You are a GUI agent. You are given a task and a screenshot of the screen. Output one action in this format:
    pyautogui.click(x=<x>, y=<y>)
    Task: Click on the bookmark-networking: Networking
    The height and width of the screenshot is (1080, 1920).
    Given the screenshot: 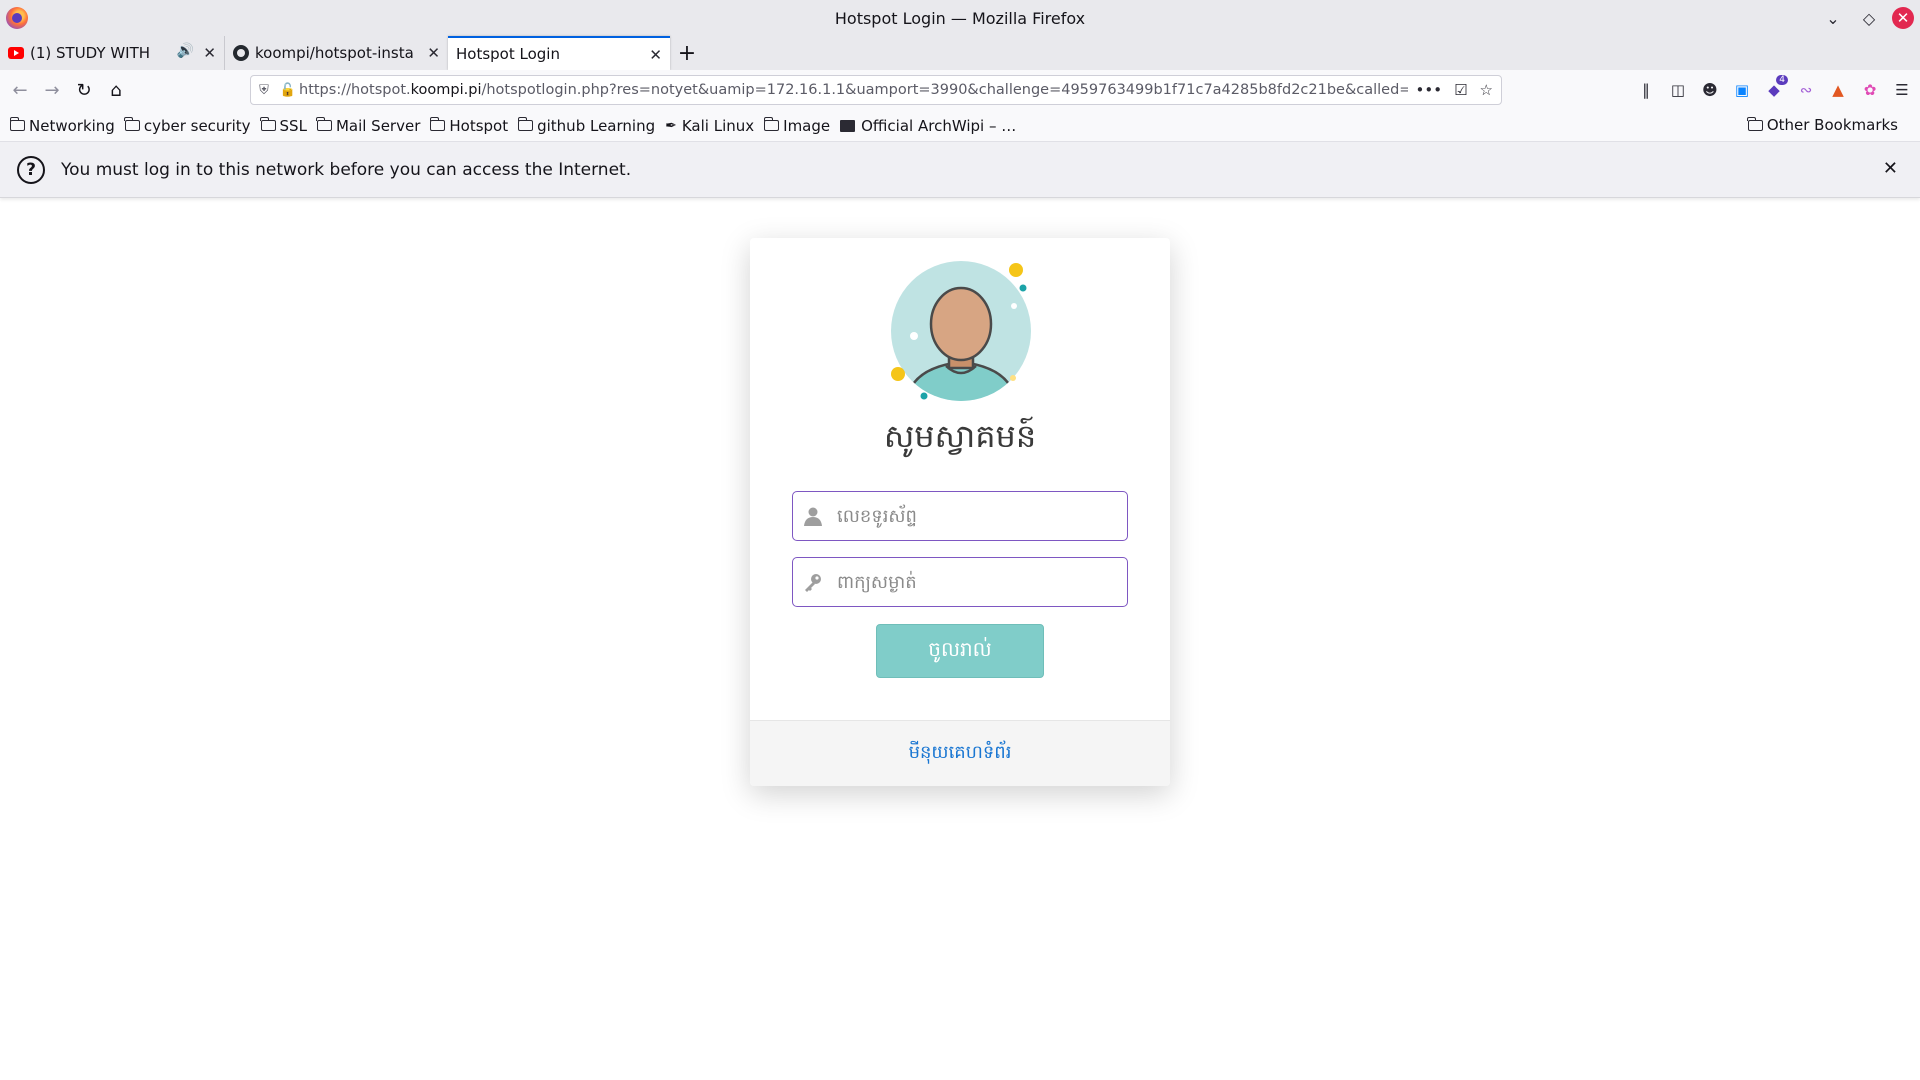 What is the action you would take?
    pyautogui.click(x=62, y=126)
    